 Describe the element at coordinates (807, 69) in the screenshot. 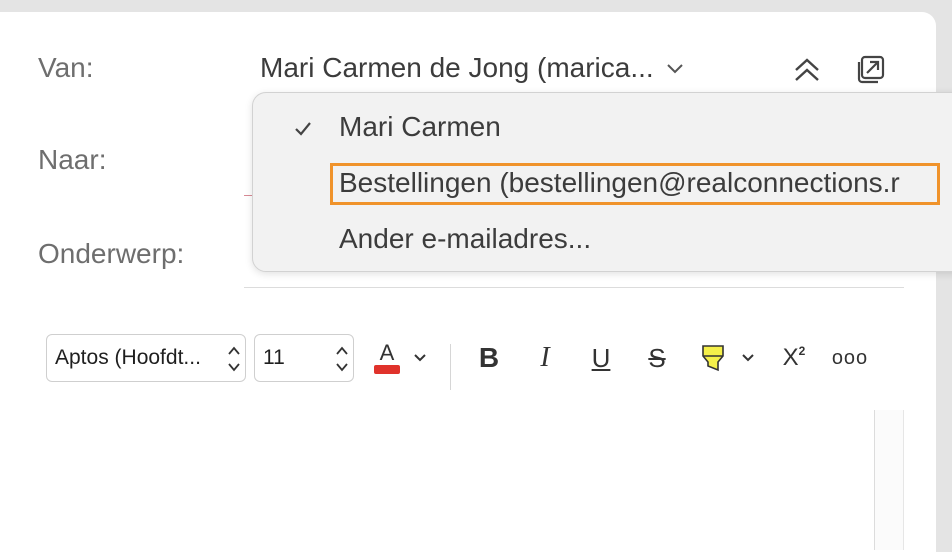

I see `collapse-header-icon` at that location.